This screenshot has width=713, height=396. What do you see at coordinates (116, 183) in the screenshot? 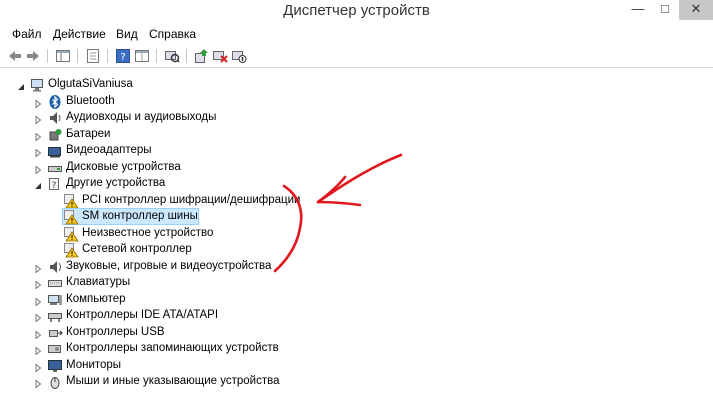
I see `tree-item-label: Другие устройства` at bounding box center [116, 183].